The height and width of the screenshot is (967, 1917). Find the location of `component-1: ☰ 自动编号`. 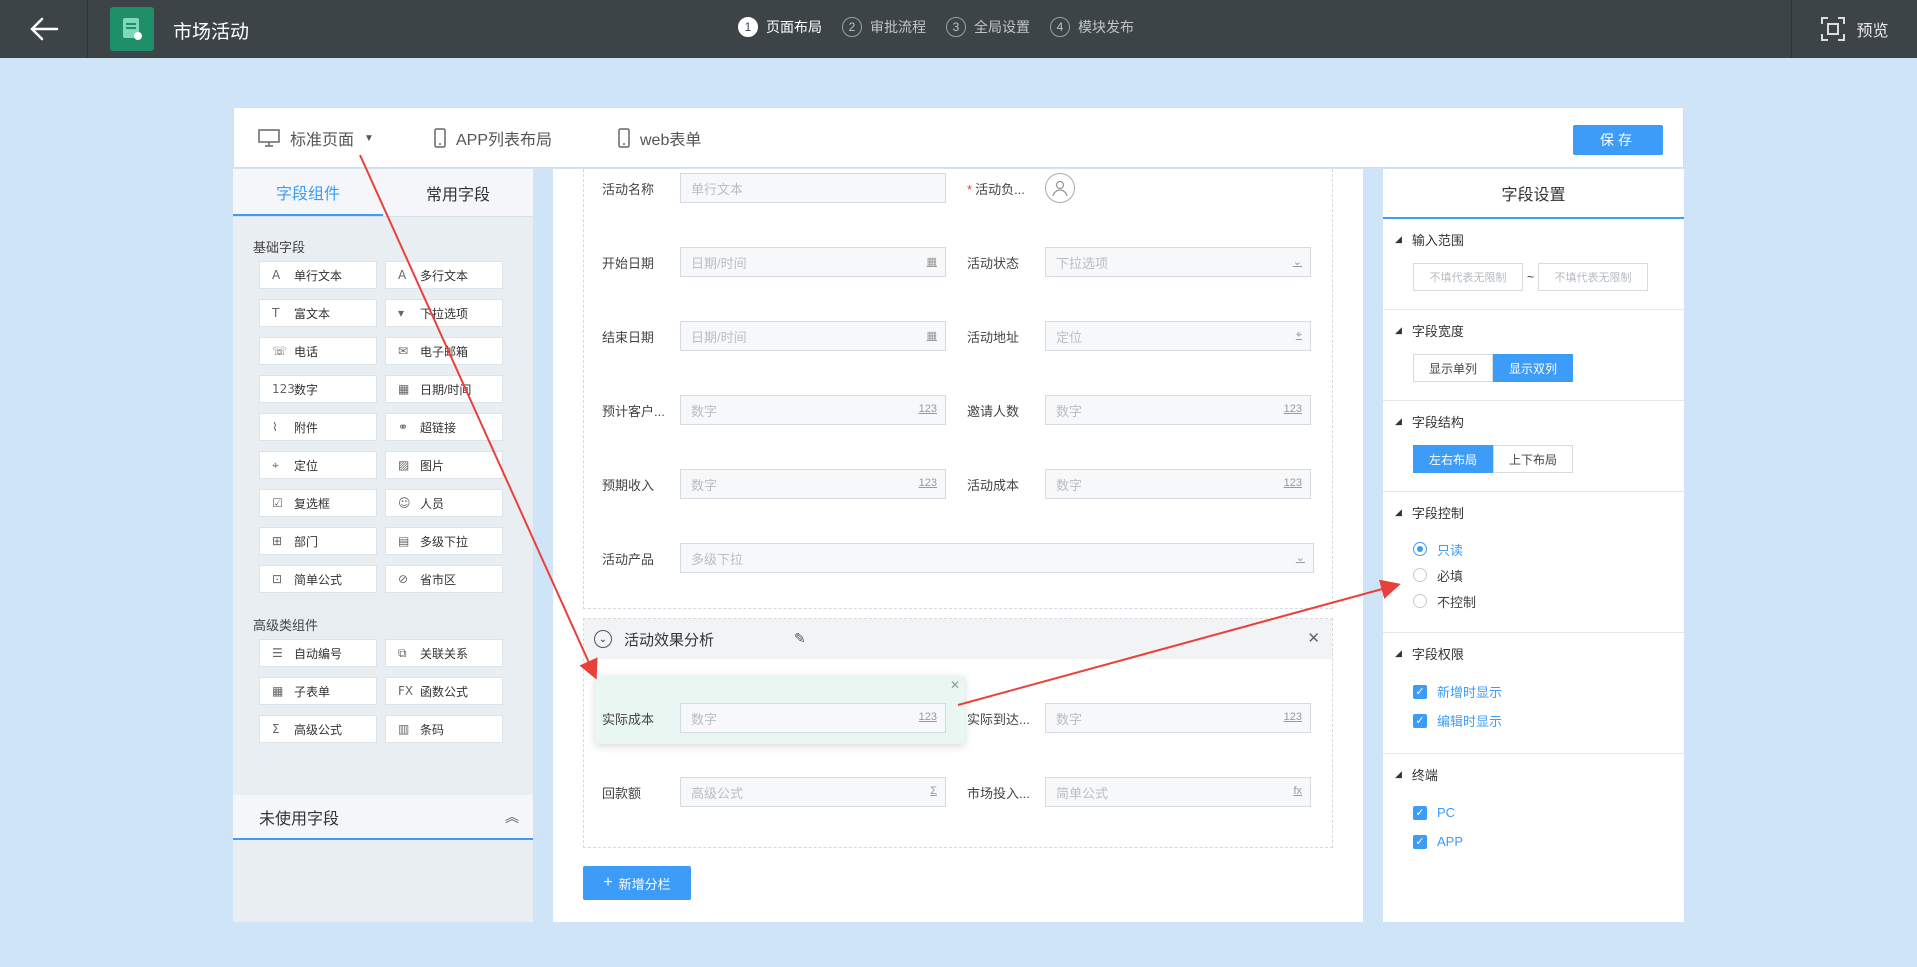

component-1: ☰ 自动编号 is located at coordinates (318, 653).